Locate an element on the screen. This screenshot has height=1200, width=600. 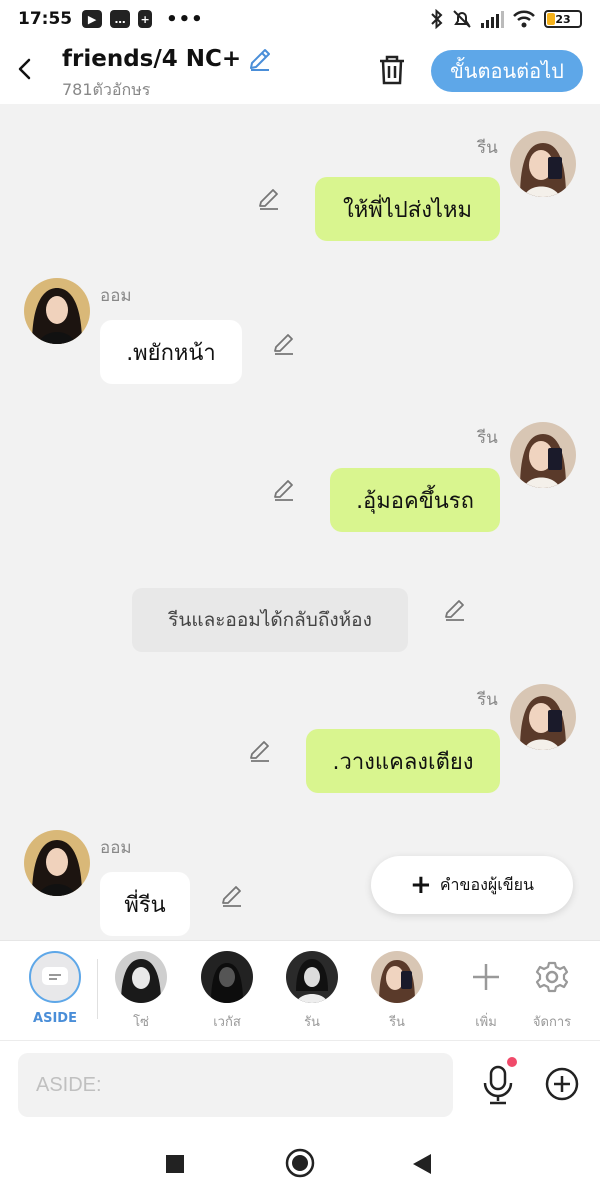
message-bubble-me: .วางแคลงเตียง is located at coordinates (403, 761).